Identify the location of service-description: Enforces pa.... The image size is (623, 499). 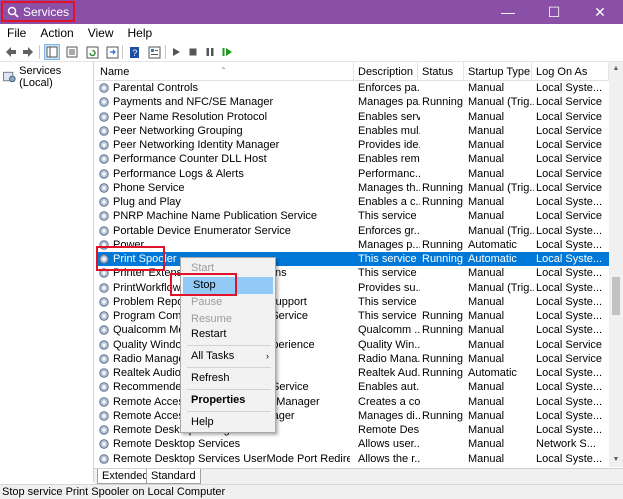
(389, 88).